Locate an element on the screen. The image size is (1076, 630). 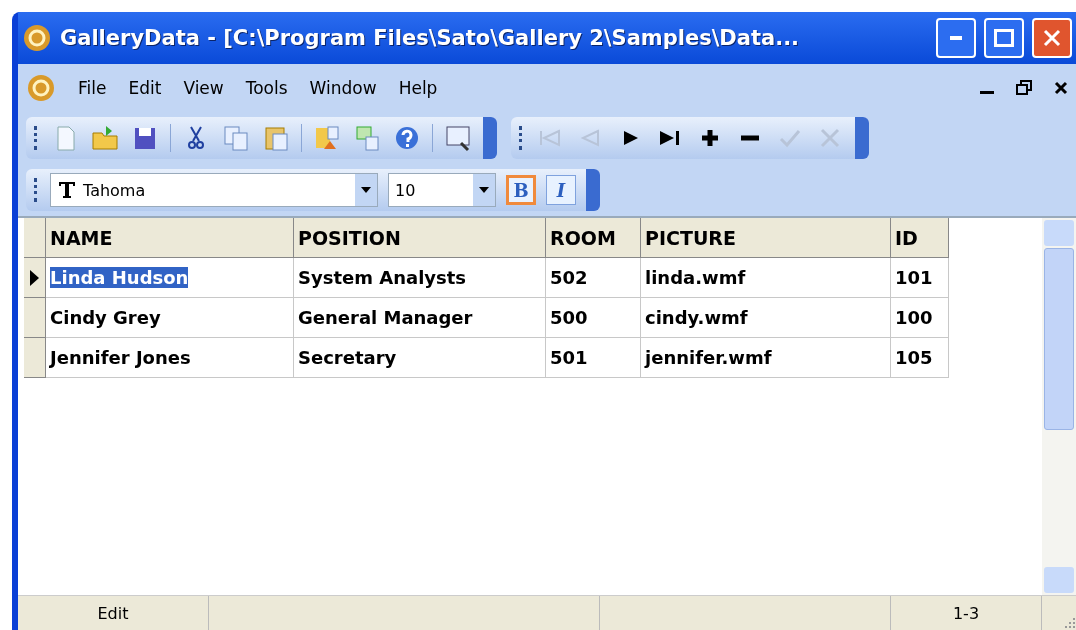
restore-icon is located at coordinates (1024, 88).